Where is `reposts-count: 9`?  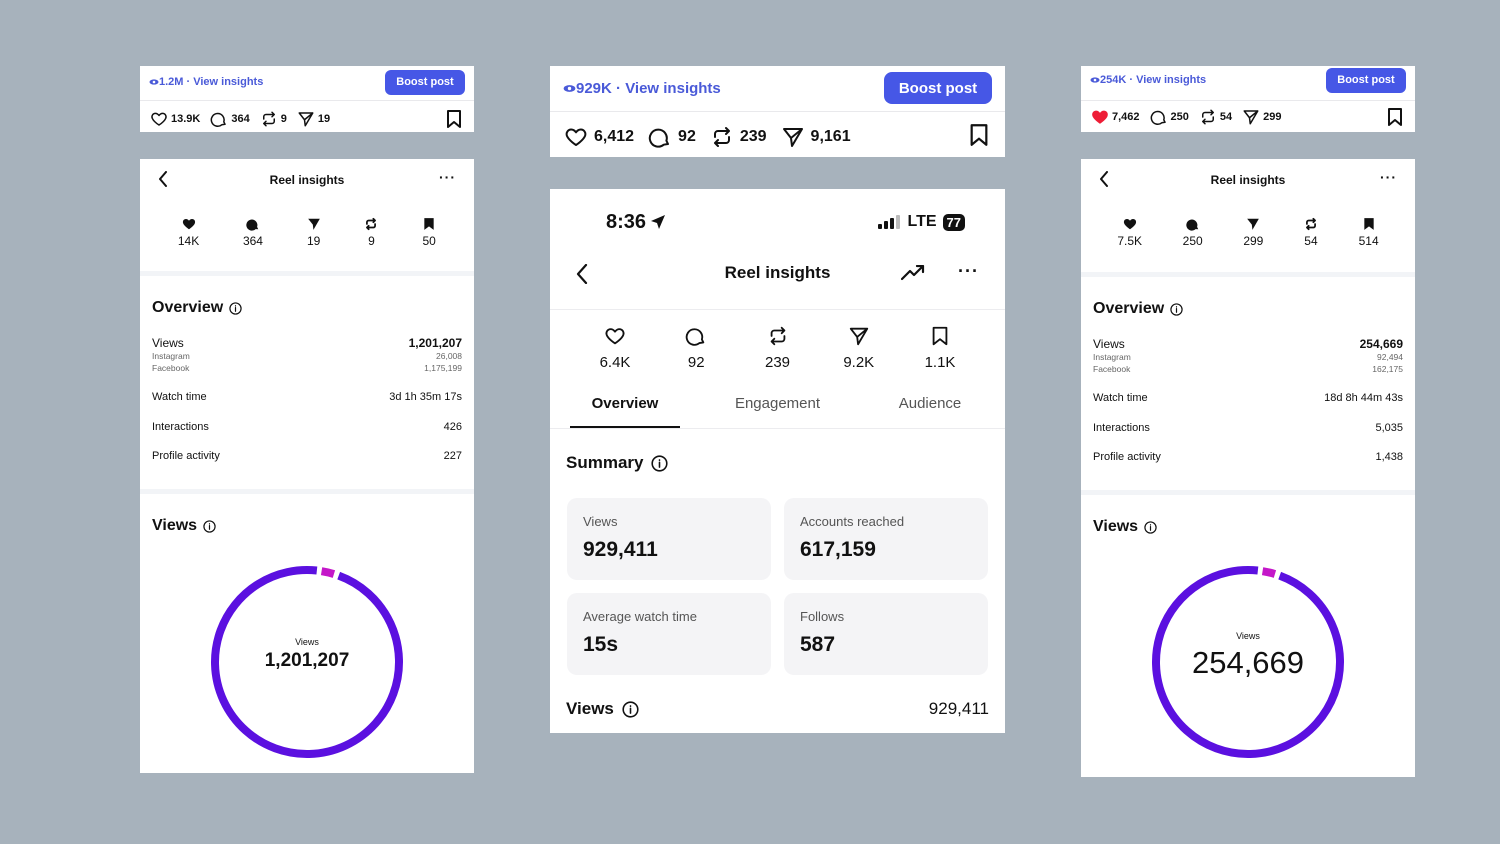
reposts-count: 9 is located at coordinates (283, 119).